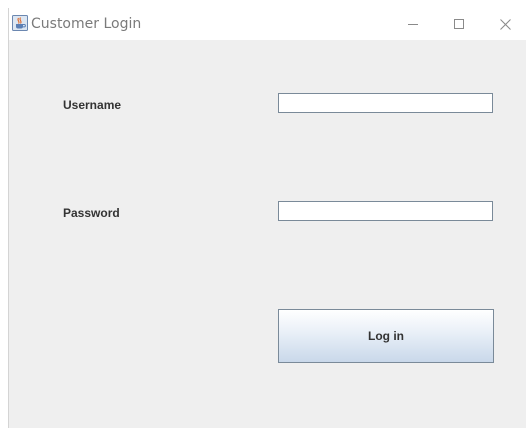  What do you see at coordinates (267, 24) in the screenshot?
I see `title-bar: Customer Login` at bounding box center [267, 24].